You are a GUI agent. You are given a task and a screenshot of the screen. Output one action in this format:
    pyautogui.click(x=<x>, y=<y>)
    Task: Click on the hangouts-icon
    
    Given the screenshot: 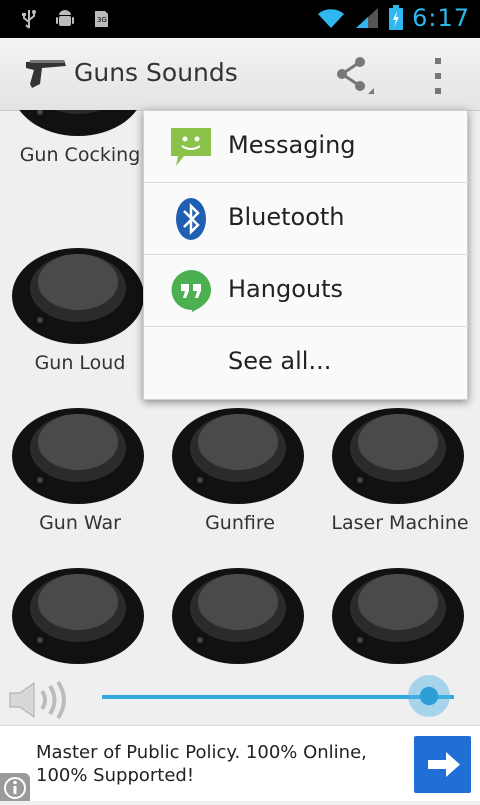 What is the action you would take?
    pyautogui.click(x=191, y=291)
    